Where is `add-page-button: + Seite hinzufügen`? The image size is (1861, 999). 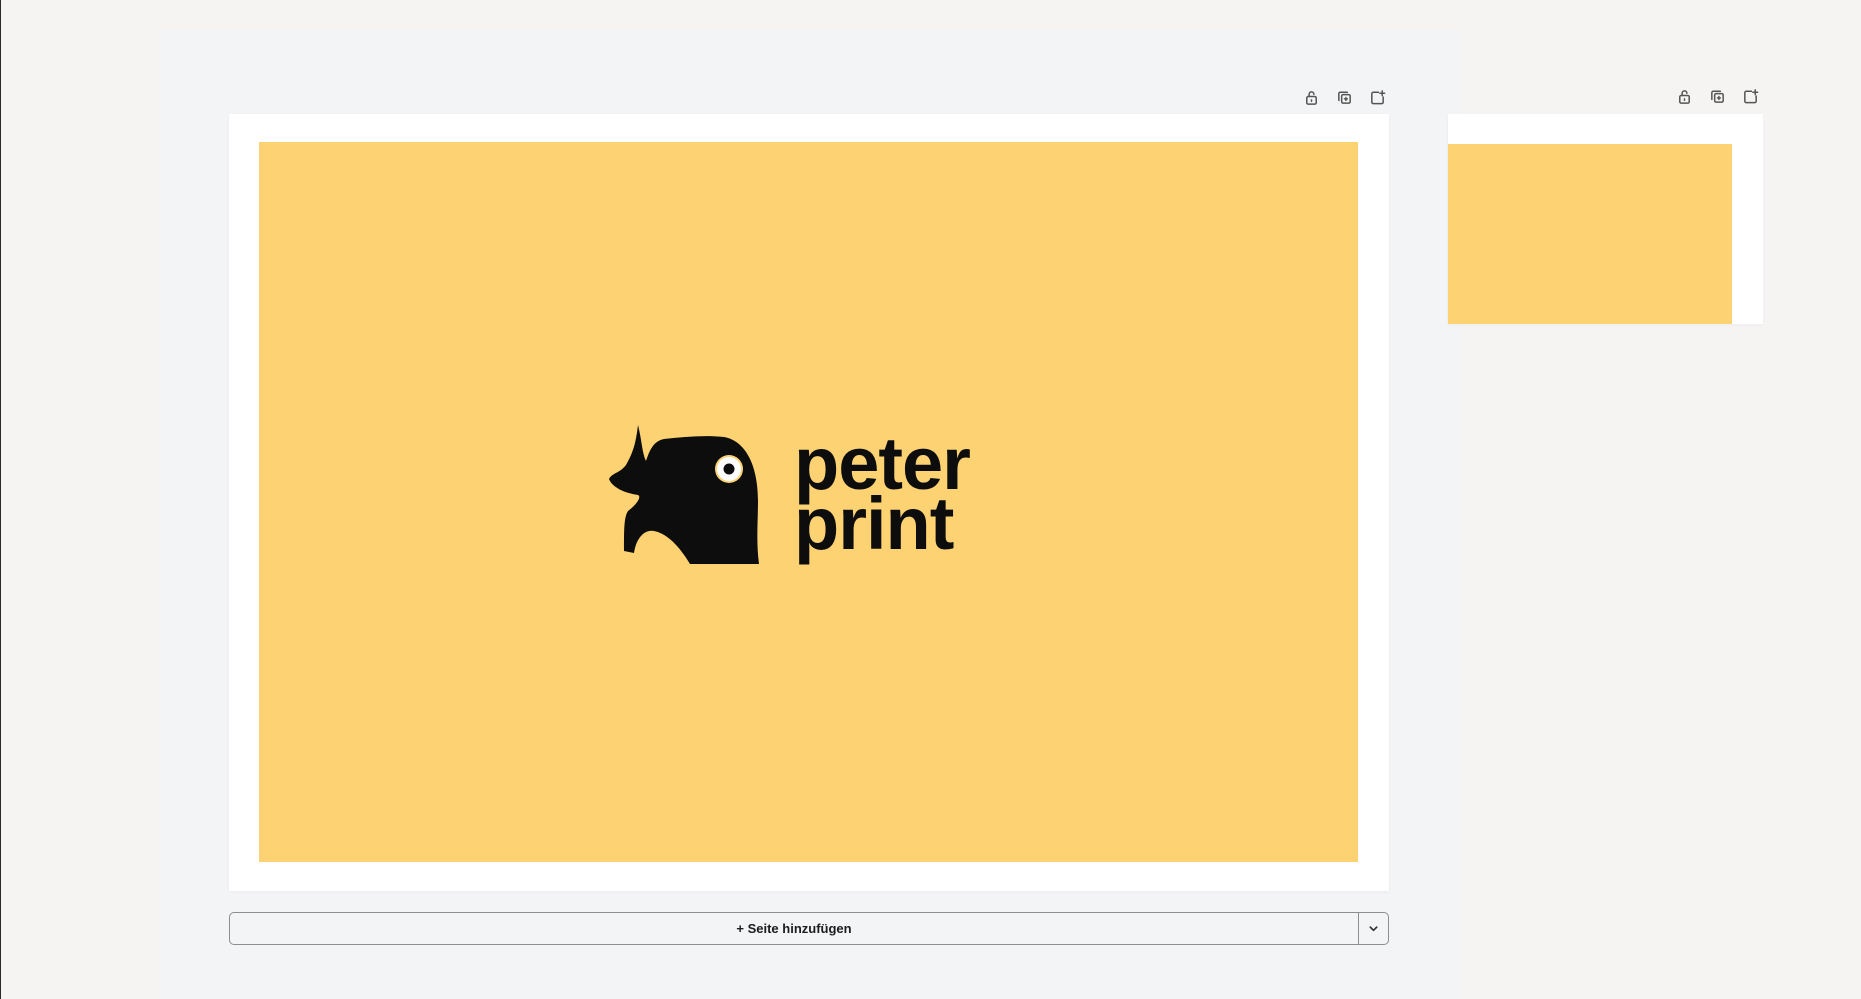
add-page-button: + Seite hinzufügen is located at coordinates (794, 928).